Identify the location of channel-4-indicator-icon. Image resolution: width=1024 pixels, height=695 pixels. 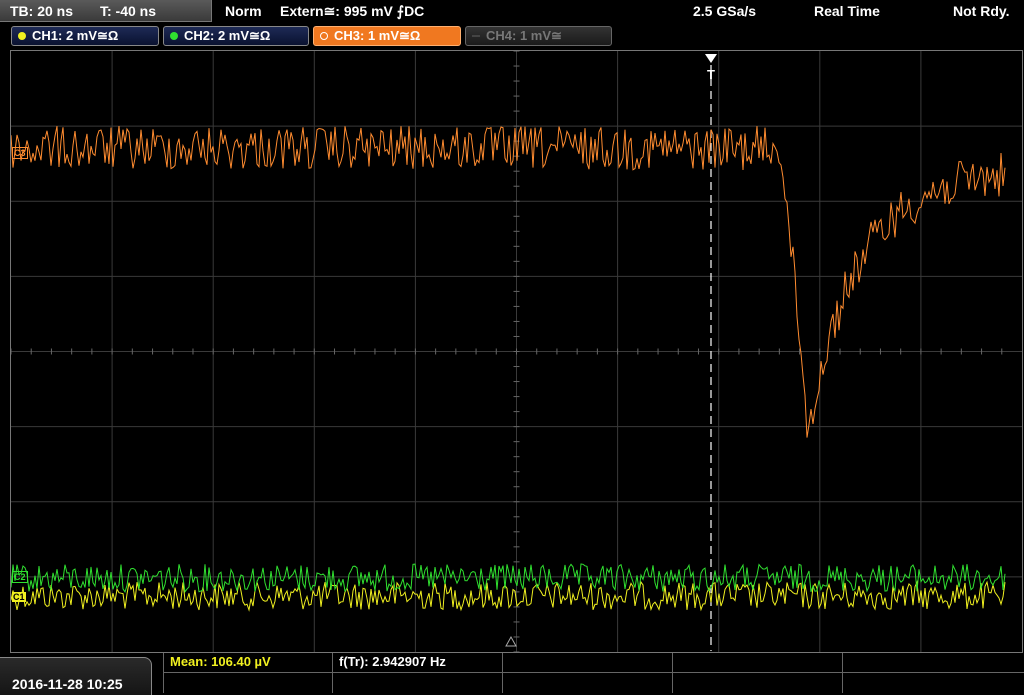
(476, 36).